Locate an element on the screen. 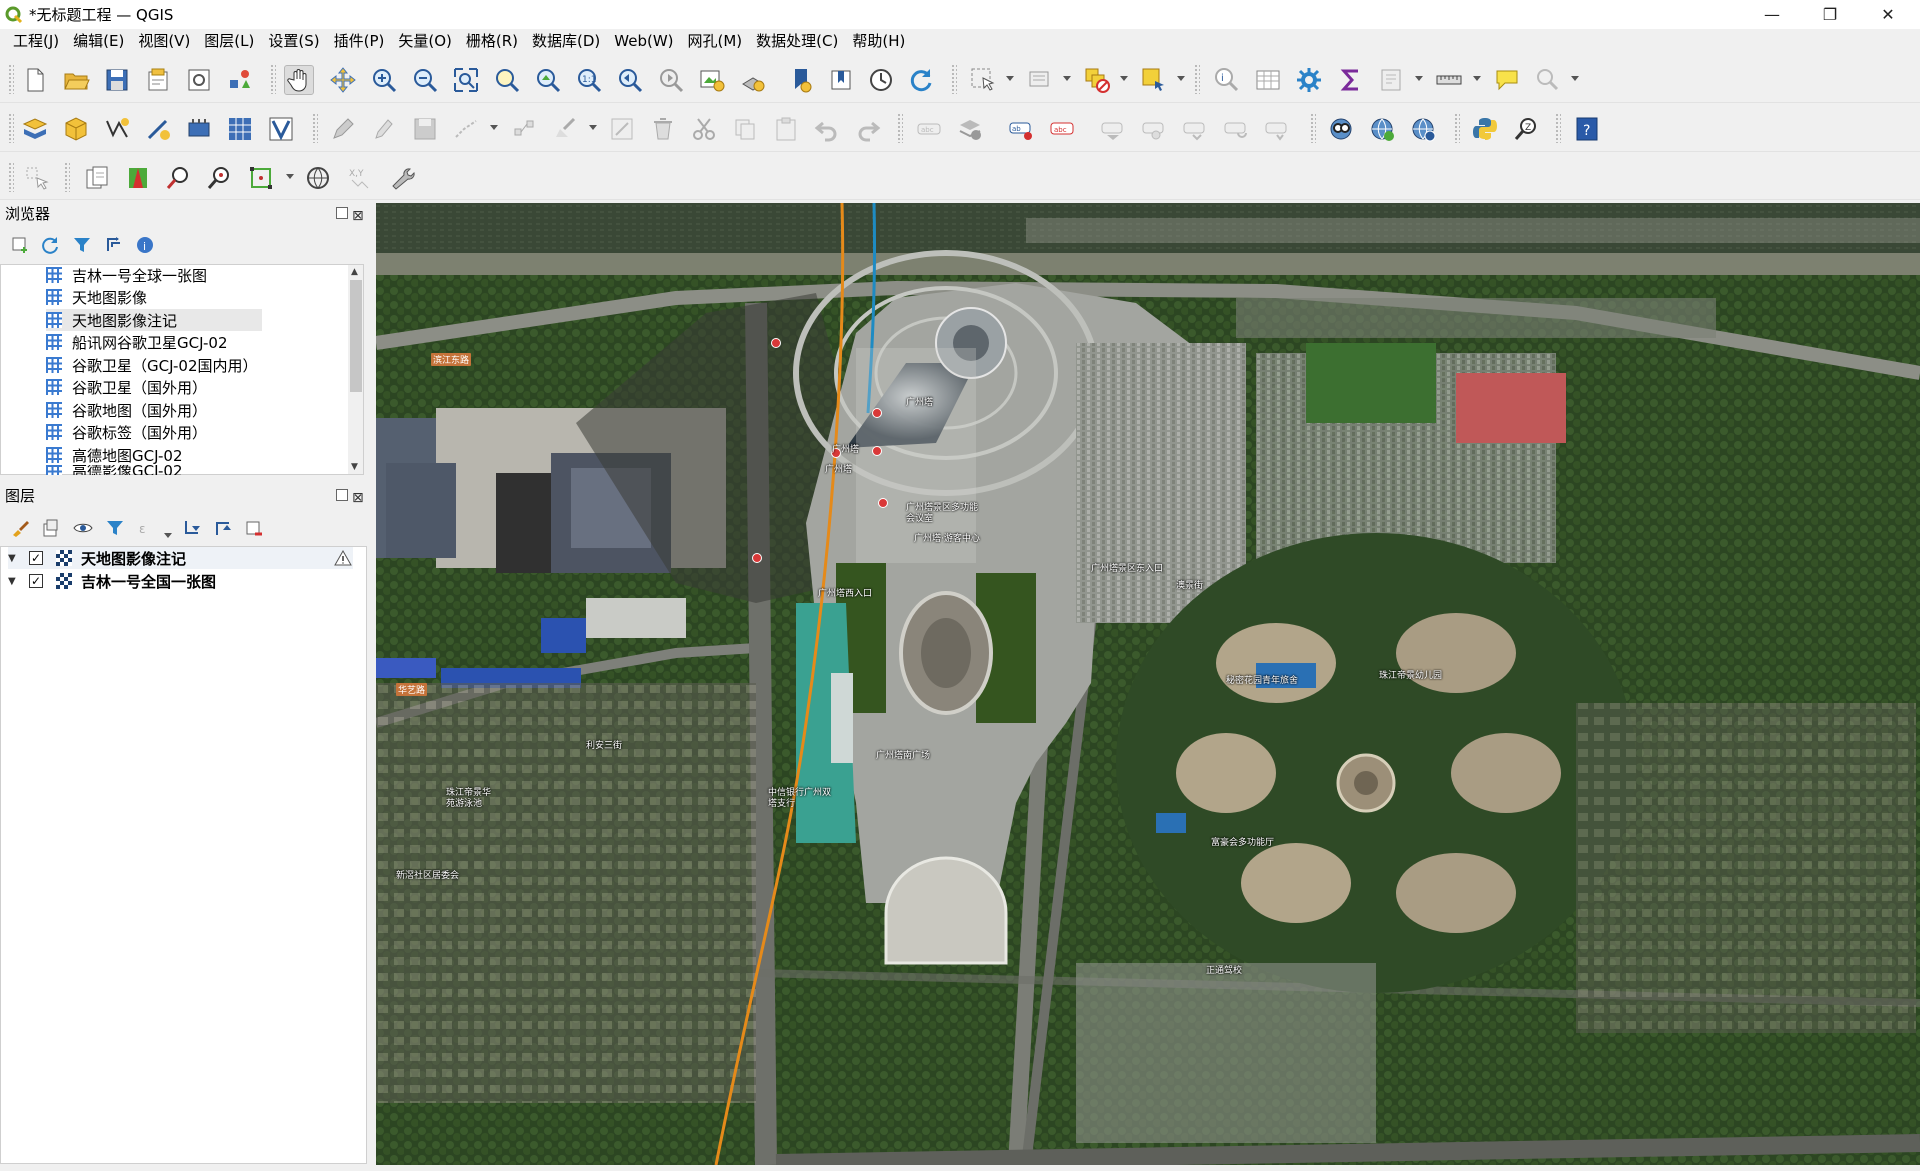  browser-scroll-thumb is located at coordinates (356, 336).